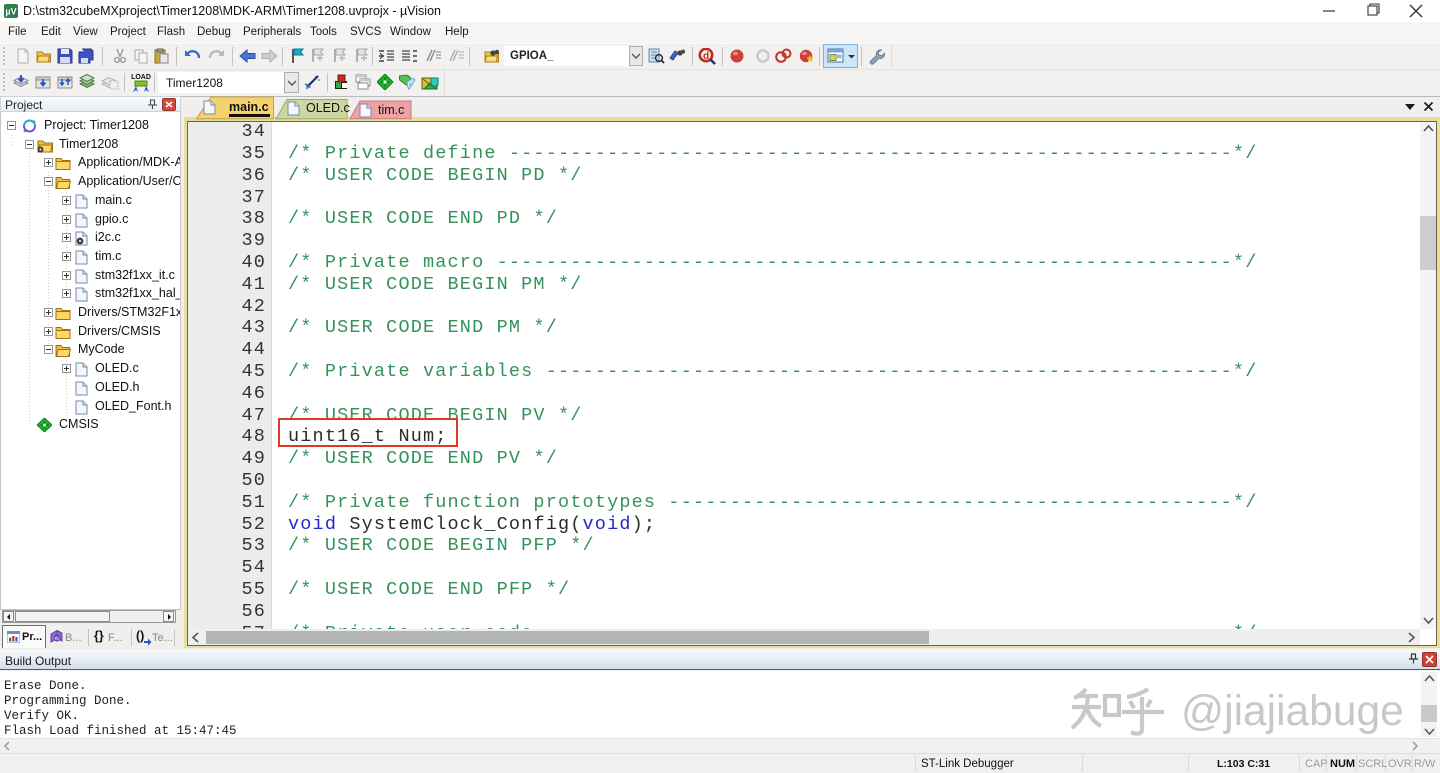 This screenshot has width=1440, height=773. I want to click on svg-text: d, so click(706, 56).